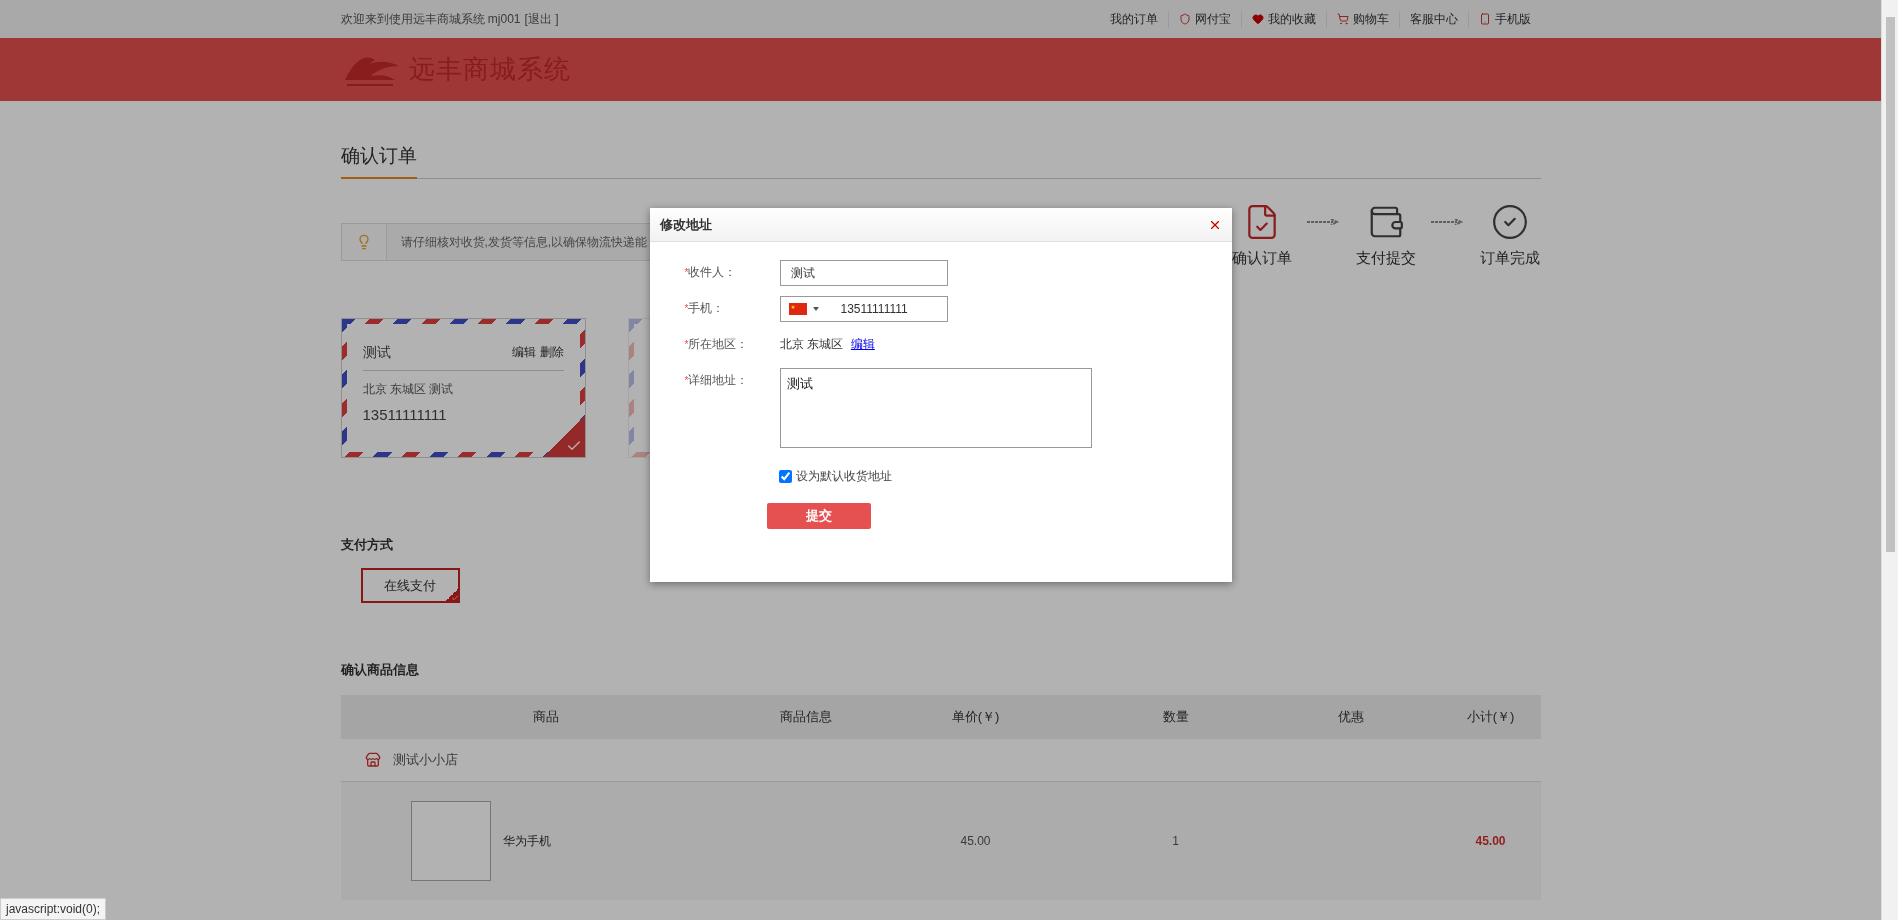  What do you see at coordinates (685, 224) in the screenshot?
I see `dialog-title: 修改地址` at bounding box center [685, 224].